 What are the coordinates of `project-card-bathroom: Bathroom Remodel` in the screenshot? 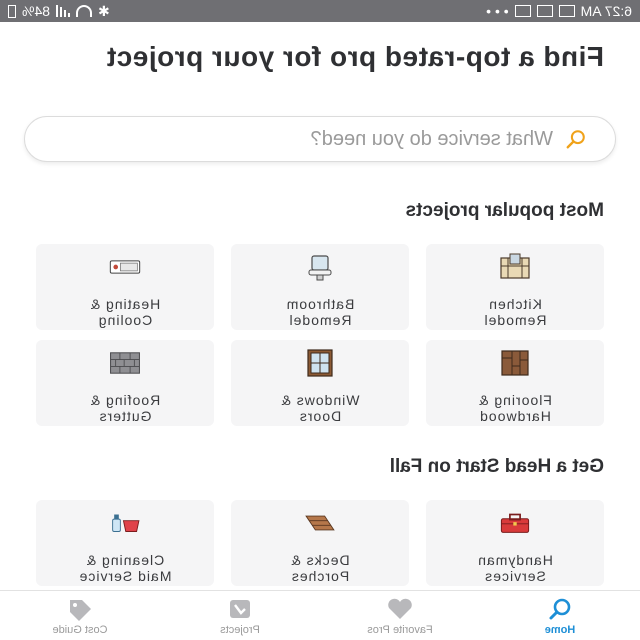 It's located at (320, 287).